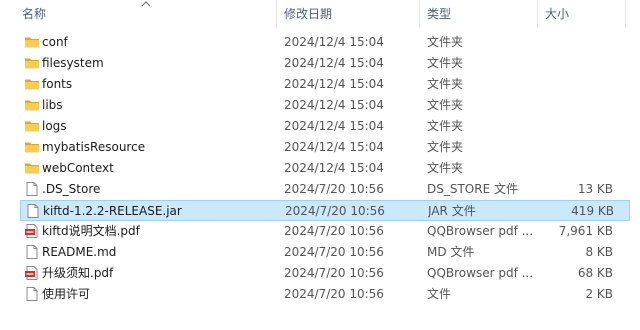 The image size is (640, 330). I want to click on file-size: 68 KB, so click(595, 273).